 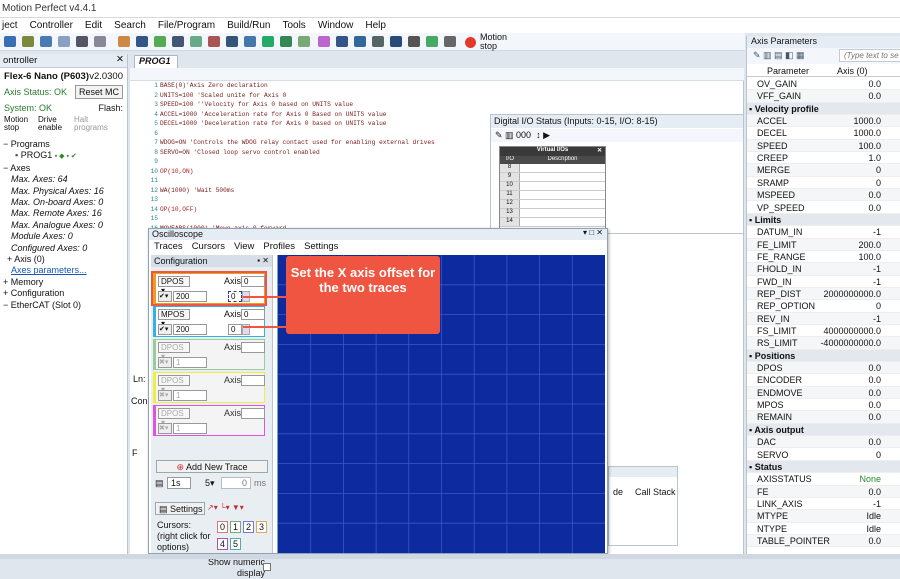 What do you see at coordinates (293, 25) in the screenshot?
I see `menu-tools: Tools` at bounding box center [293, 25].